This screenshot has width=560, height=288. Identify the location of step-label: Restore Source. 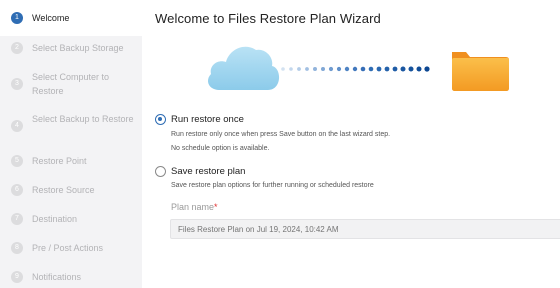
(63, 190).